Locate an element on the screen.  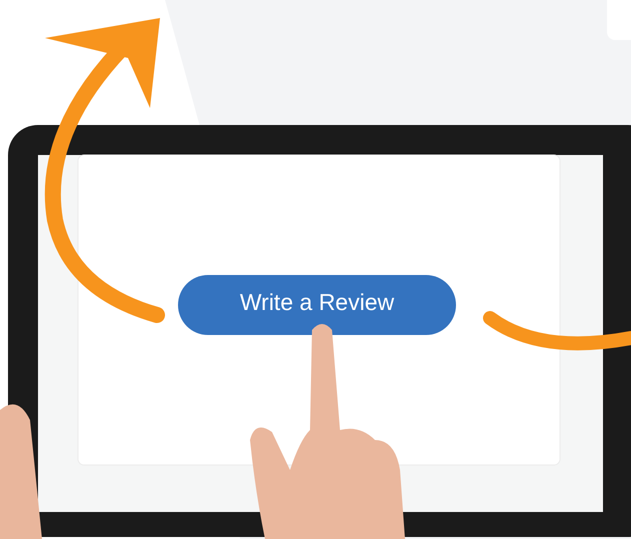
write-review-button: Write a Review is located at coordinates (317, 305).